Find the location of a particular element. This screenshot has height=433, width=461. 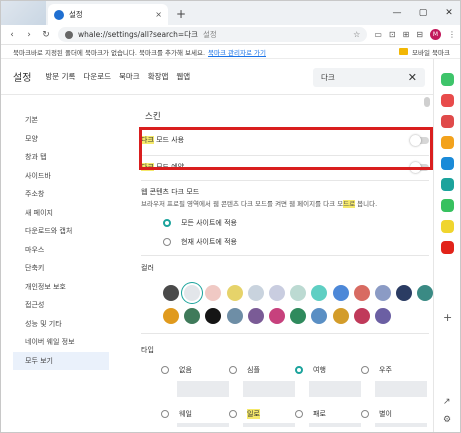

sidebar-item: 기본 is located at coordinates (55, 120).